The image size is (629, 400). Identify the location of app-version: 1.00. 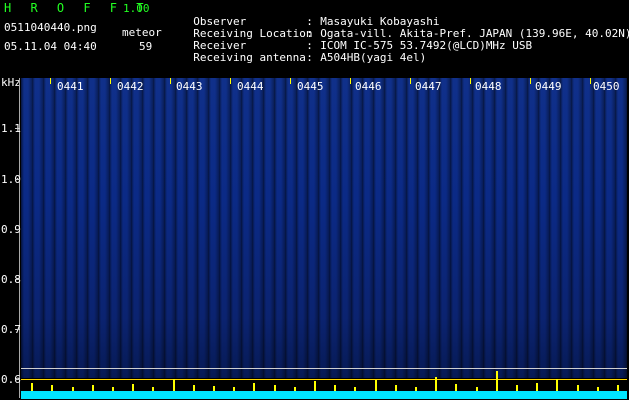
(136, 8).